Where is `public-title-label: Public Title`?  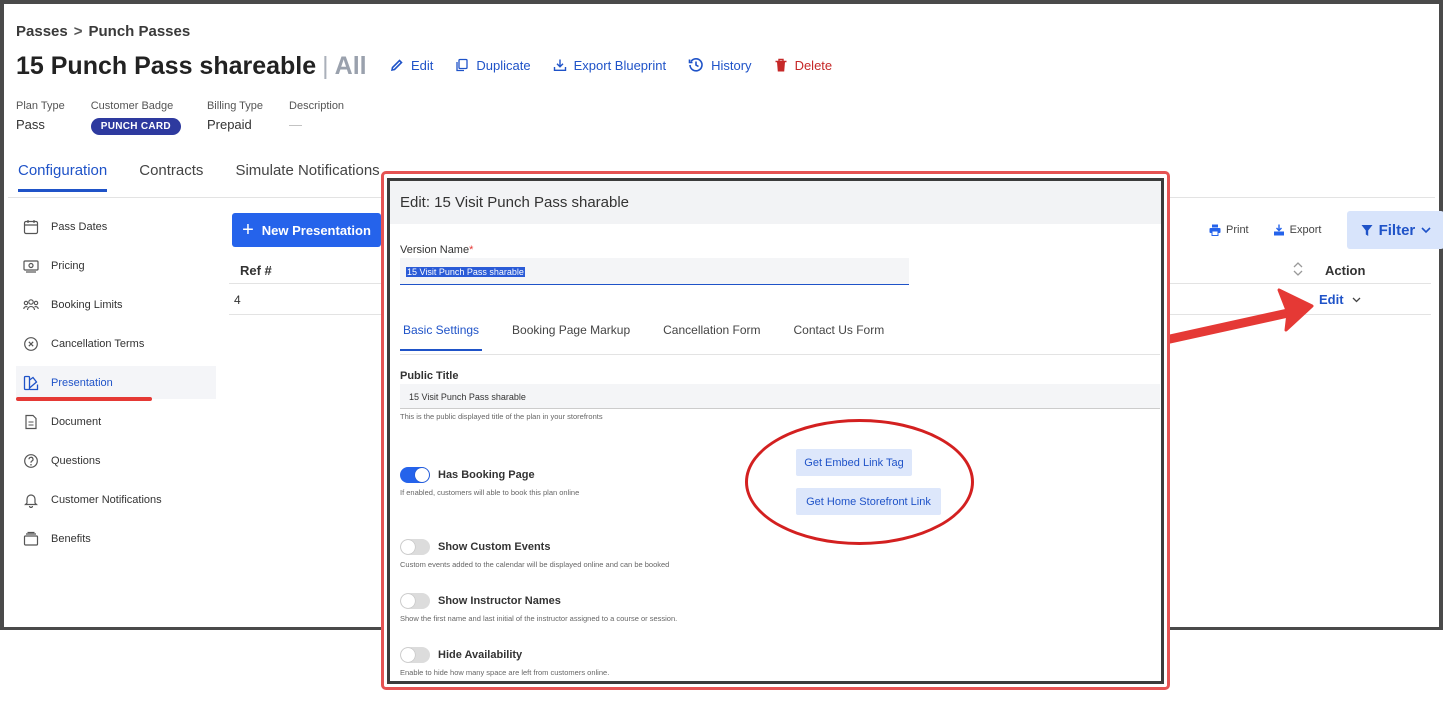
public-title-label: Public Title is located at coordinates (429, 376).